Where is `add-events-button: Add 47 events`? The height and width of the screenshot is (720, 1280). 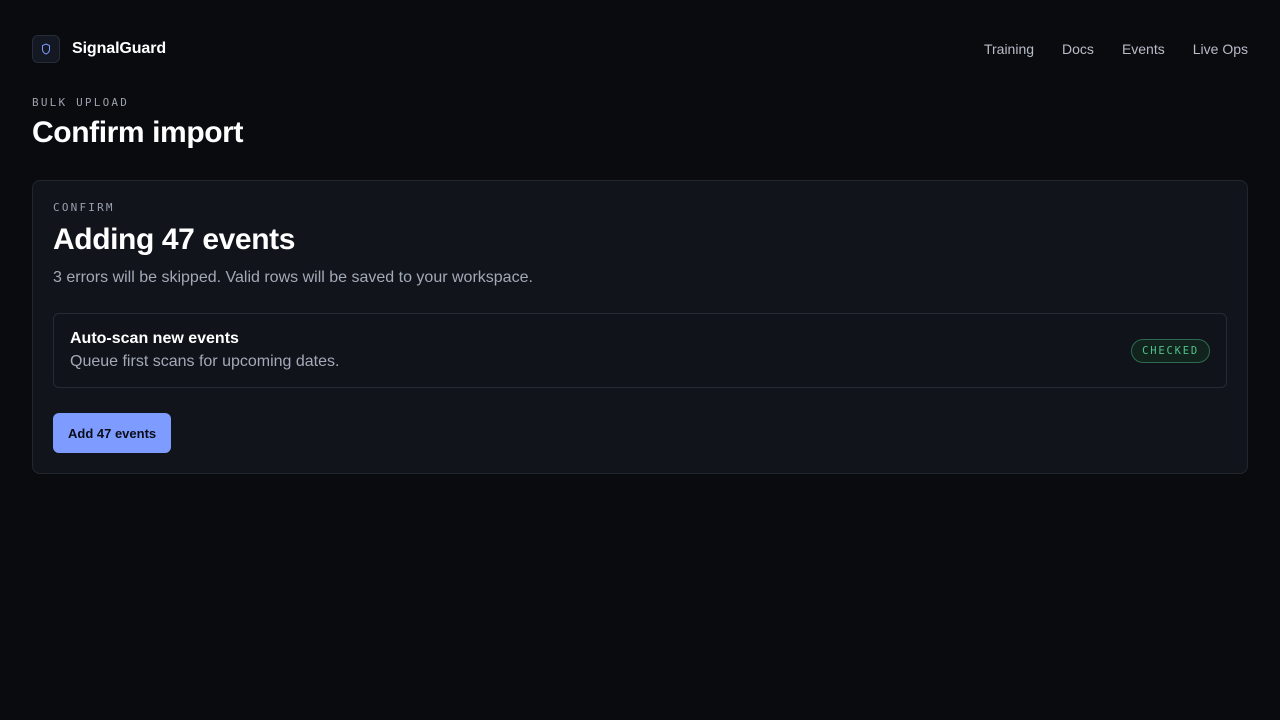
add-events-button: Add 47 events is located at coordinates (112, 433).